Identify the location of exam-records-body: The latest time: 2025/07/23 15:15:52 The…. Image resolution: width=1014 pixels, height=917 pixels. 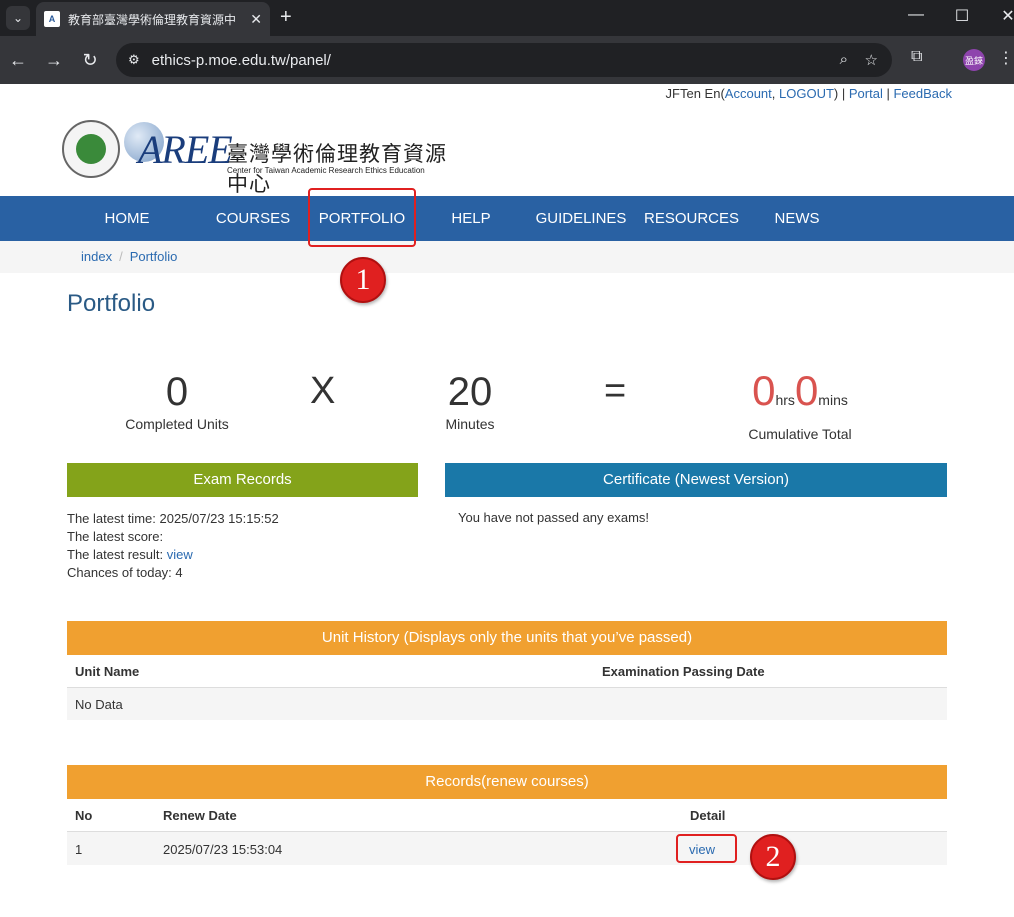
(173, 546).